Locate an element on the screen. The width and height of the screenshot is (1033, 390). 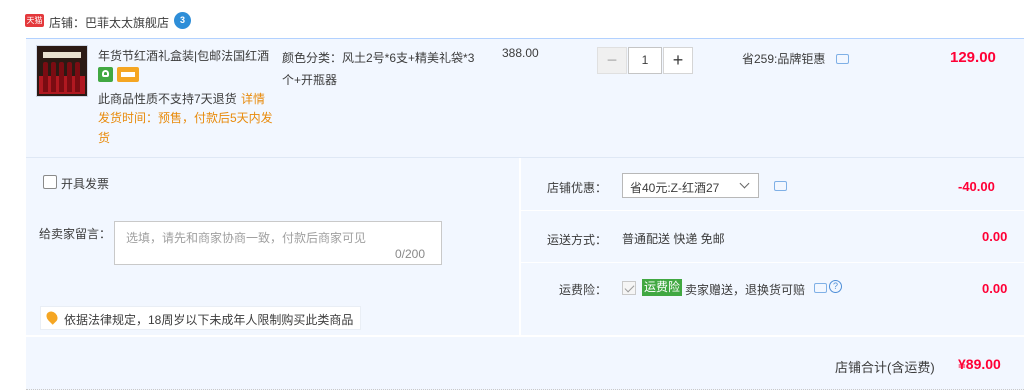
coupon-selected-value: 省40元:Z-红酒27 is located at coordinates (674, 187).